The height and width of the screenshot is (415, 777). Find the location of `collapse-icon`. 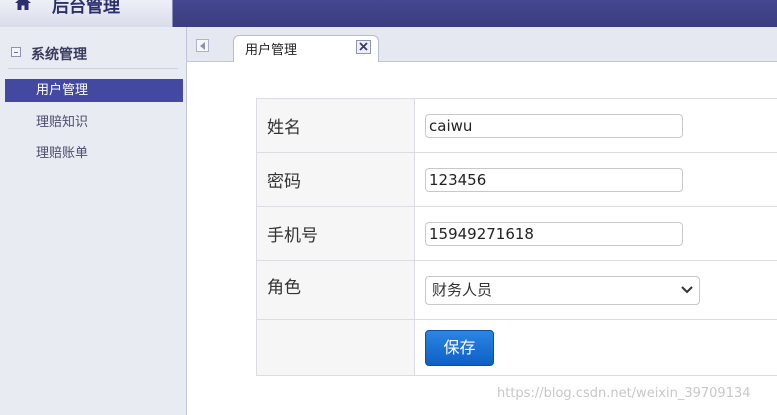

collapse-icon is located at coordinates (16, 52).